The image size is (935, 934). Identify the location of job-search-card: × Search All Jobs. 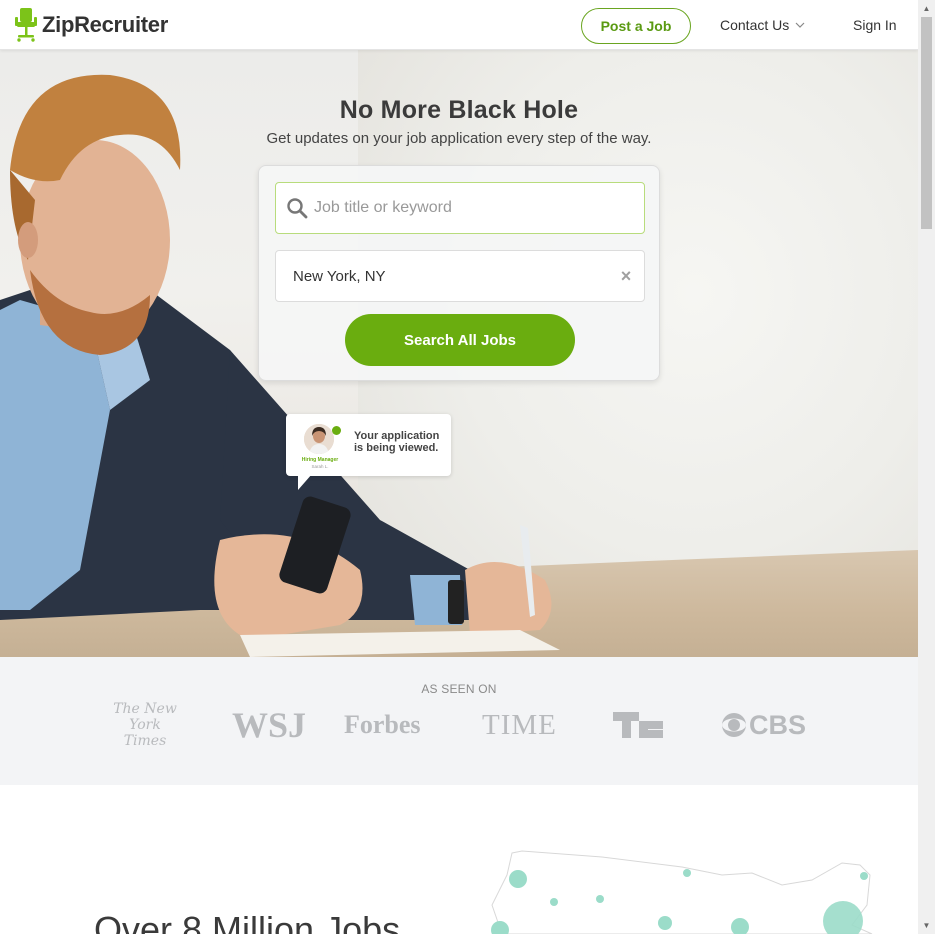
(459, 273).